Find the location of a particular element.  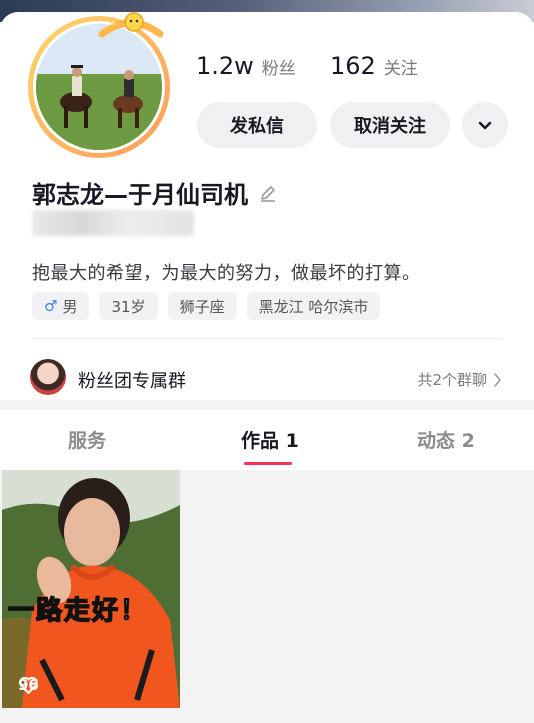

edit-icon is located at coordinates (268, 193).